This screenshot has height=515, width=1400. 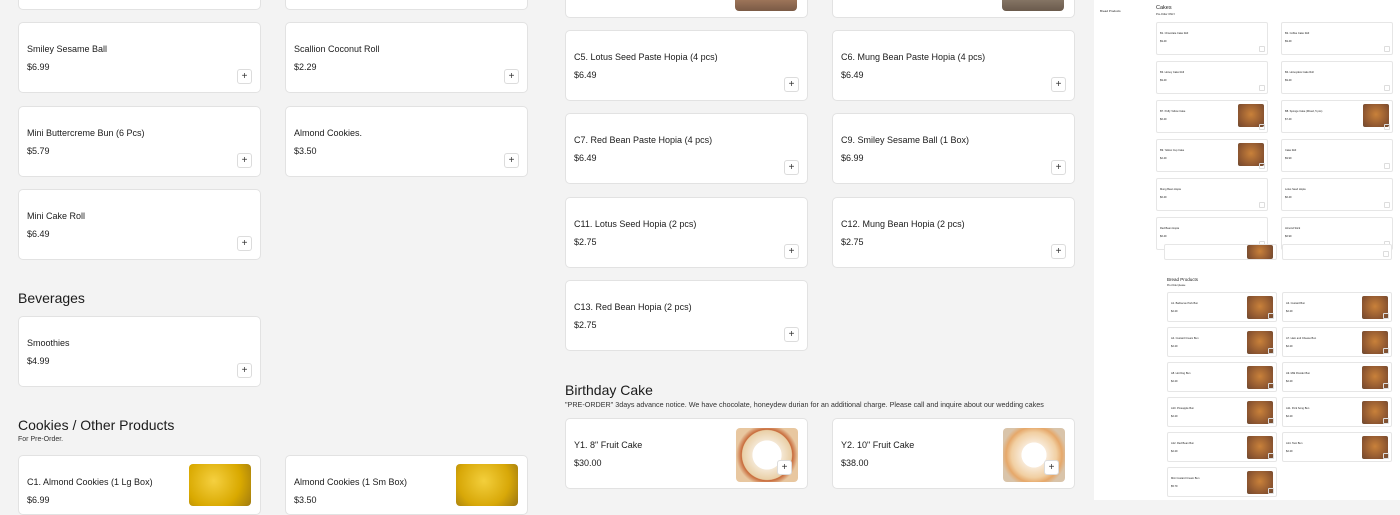 I want to click on overview-item-name: Mung Bean Hopia, so click(x=1170, y=189).